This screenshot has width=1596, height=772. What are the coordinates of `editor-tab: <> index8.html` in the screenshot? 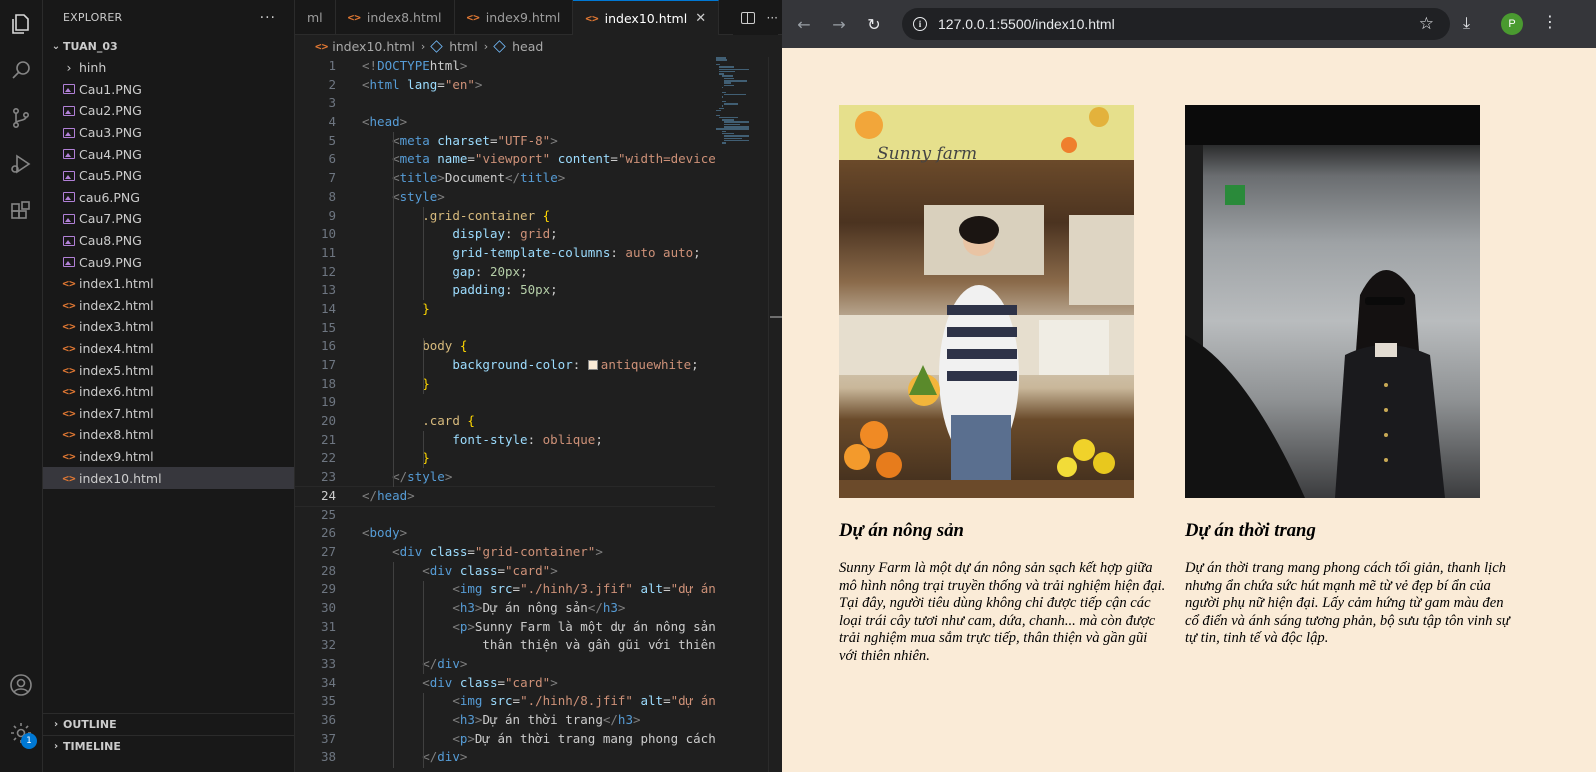 It's located at (395, 17).